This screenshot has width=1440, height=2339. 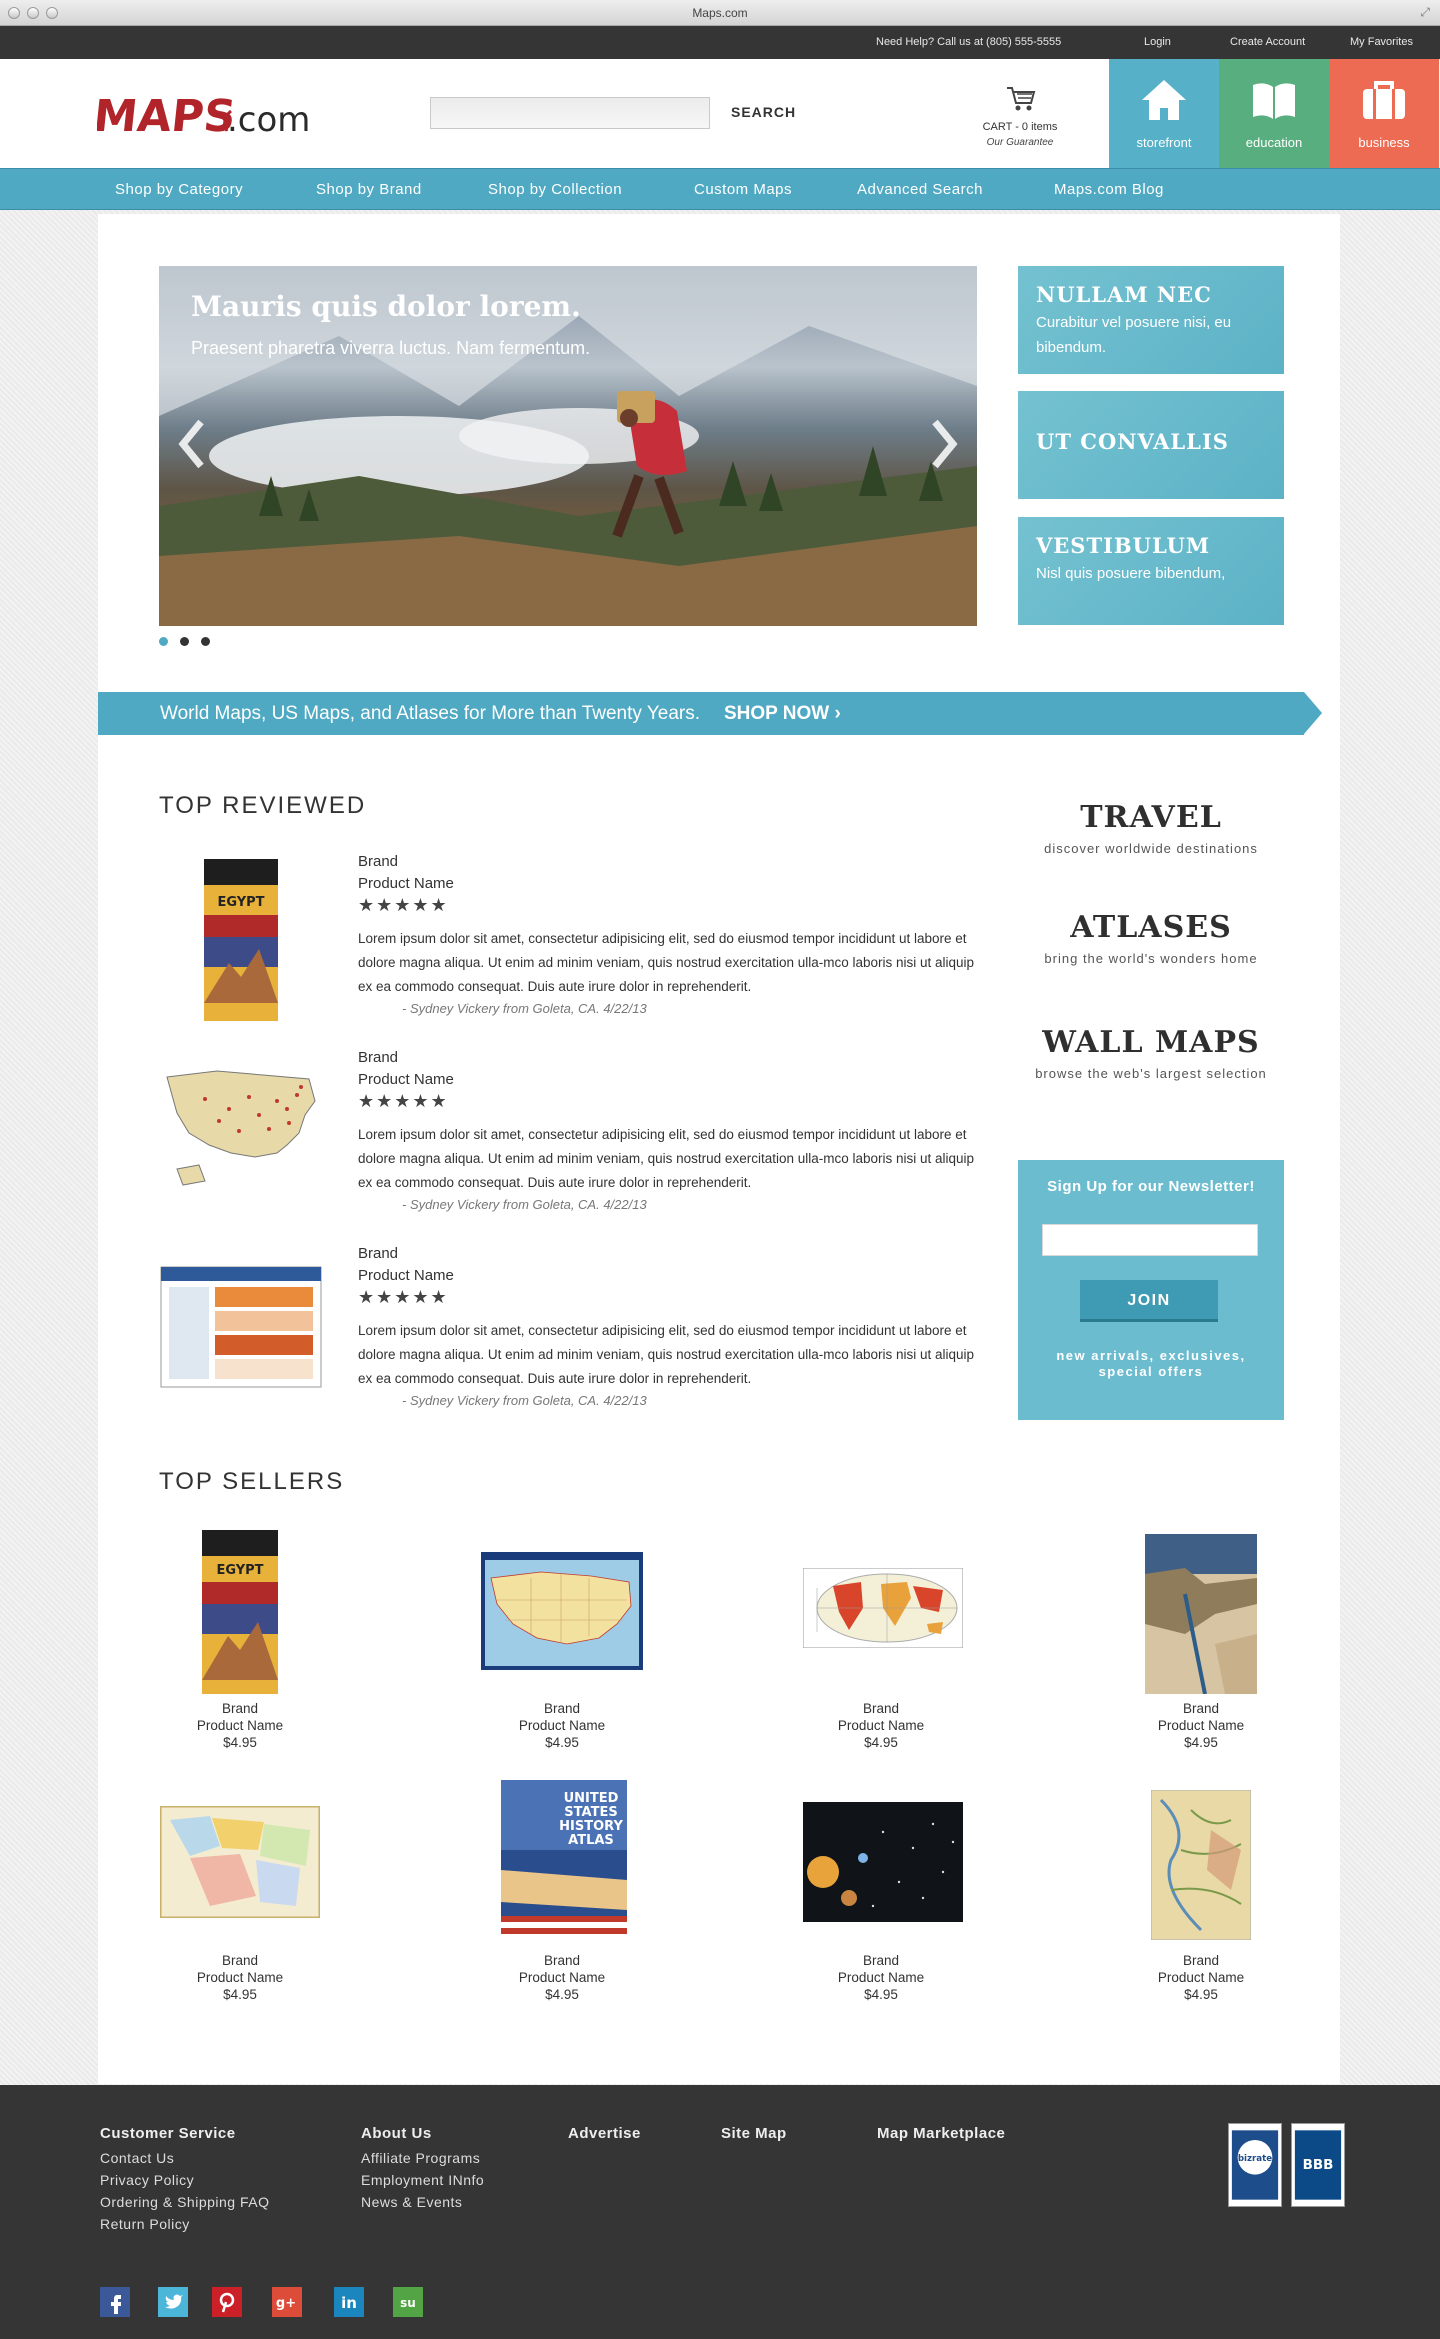 I want to click on join-button: JOIN, so click(x=1149, y=1301).